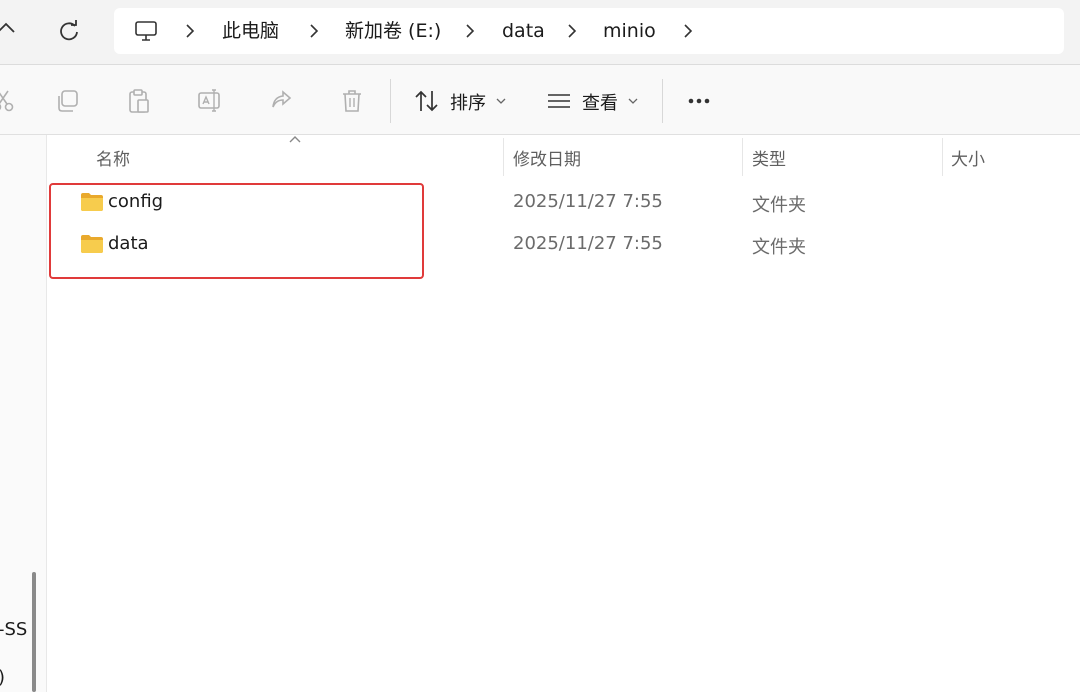  I want to click on breadcrumb-item-this-pc: 此电脑, so click(250, 31).